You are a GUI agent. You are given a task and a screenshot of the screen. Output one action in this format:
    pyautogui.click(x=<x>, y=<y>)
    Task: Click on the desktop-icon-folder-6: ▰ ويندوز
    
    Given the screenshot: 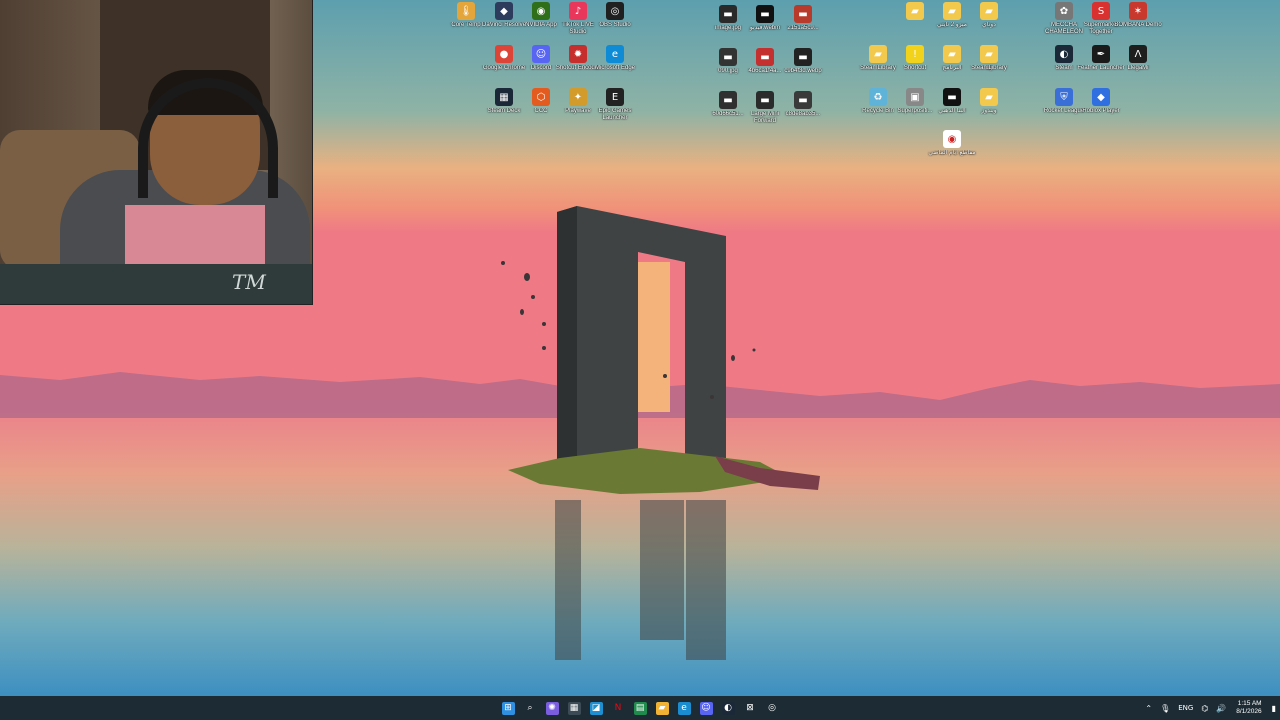 What is the action you would take?
    pyautogui.click(x=989, y=109)
    